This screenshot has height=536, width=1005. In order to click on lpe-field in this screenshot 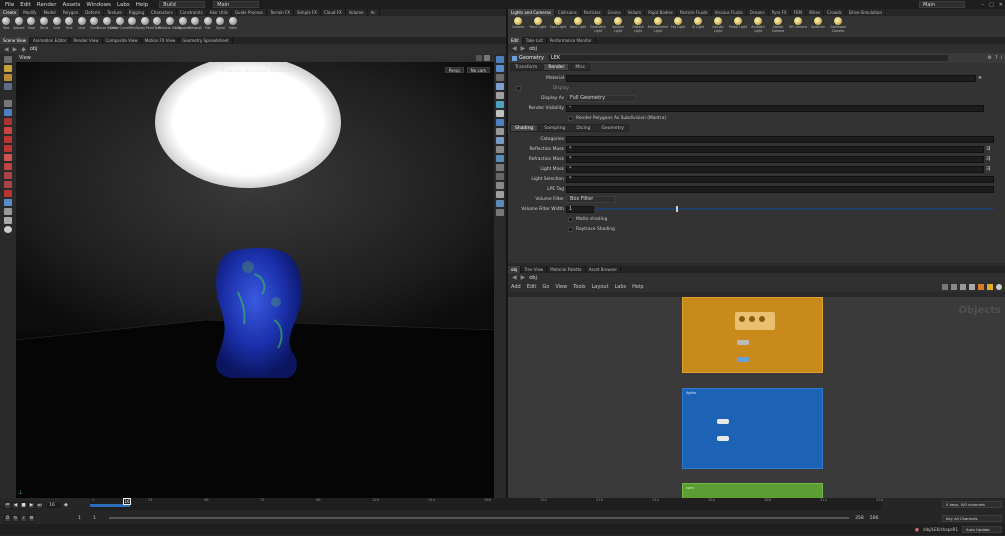, I will do `click(780, 189)`.